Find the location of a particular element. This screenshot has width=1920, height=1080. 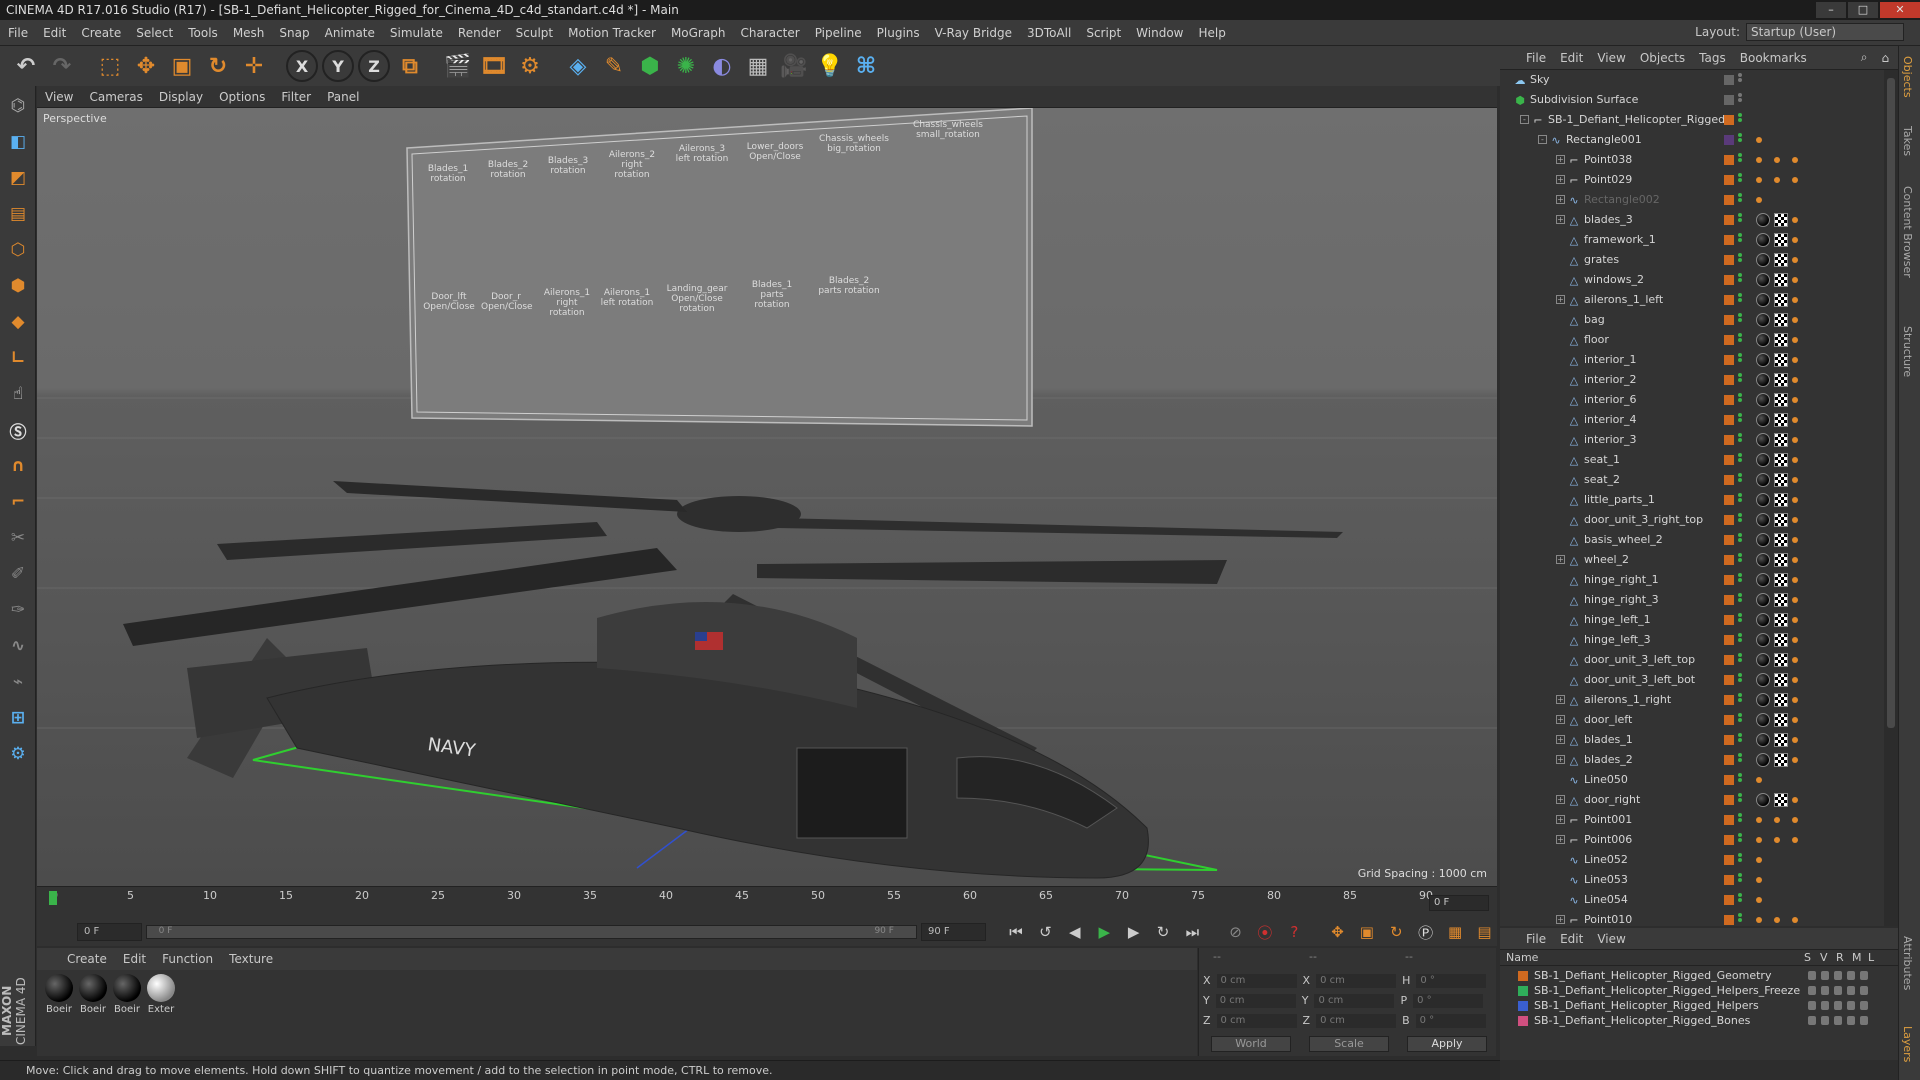

object-row: + △ wheel_2 is located at coordinates (1692, 560).